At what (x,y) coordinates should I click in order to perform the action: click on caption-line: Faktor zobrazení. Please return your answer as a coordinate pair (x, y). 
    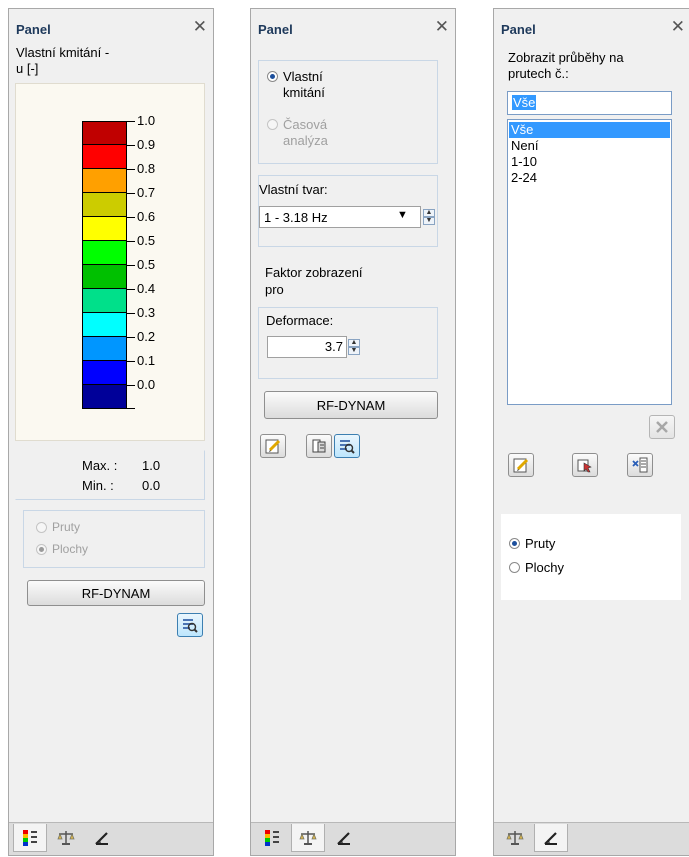
    Looking at the image, I should click on (314, 272).